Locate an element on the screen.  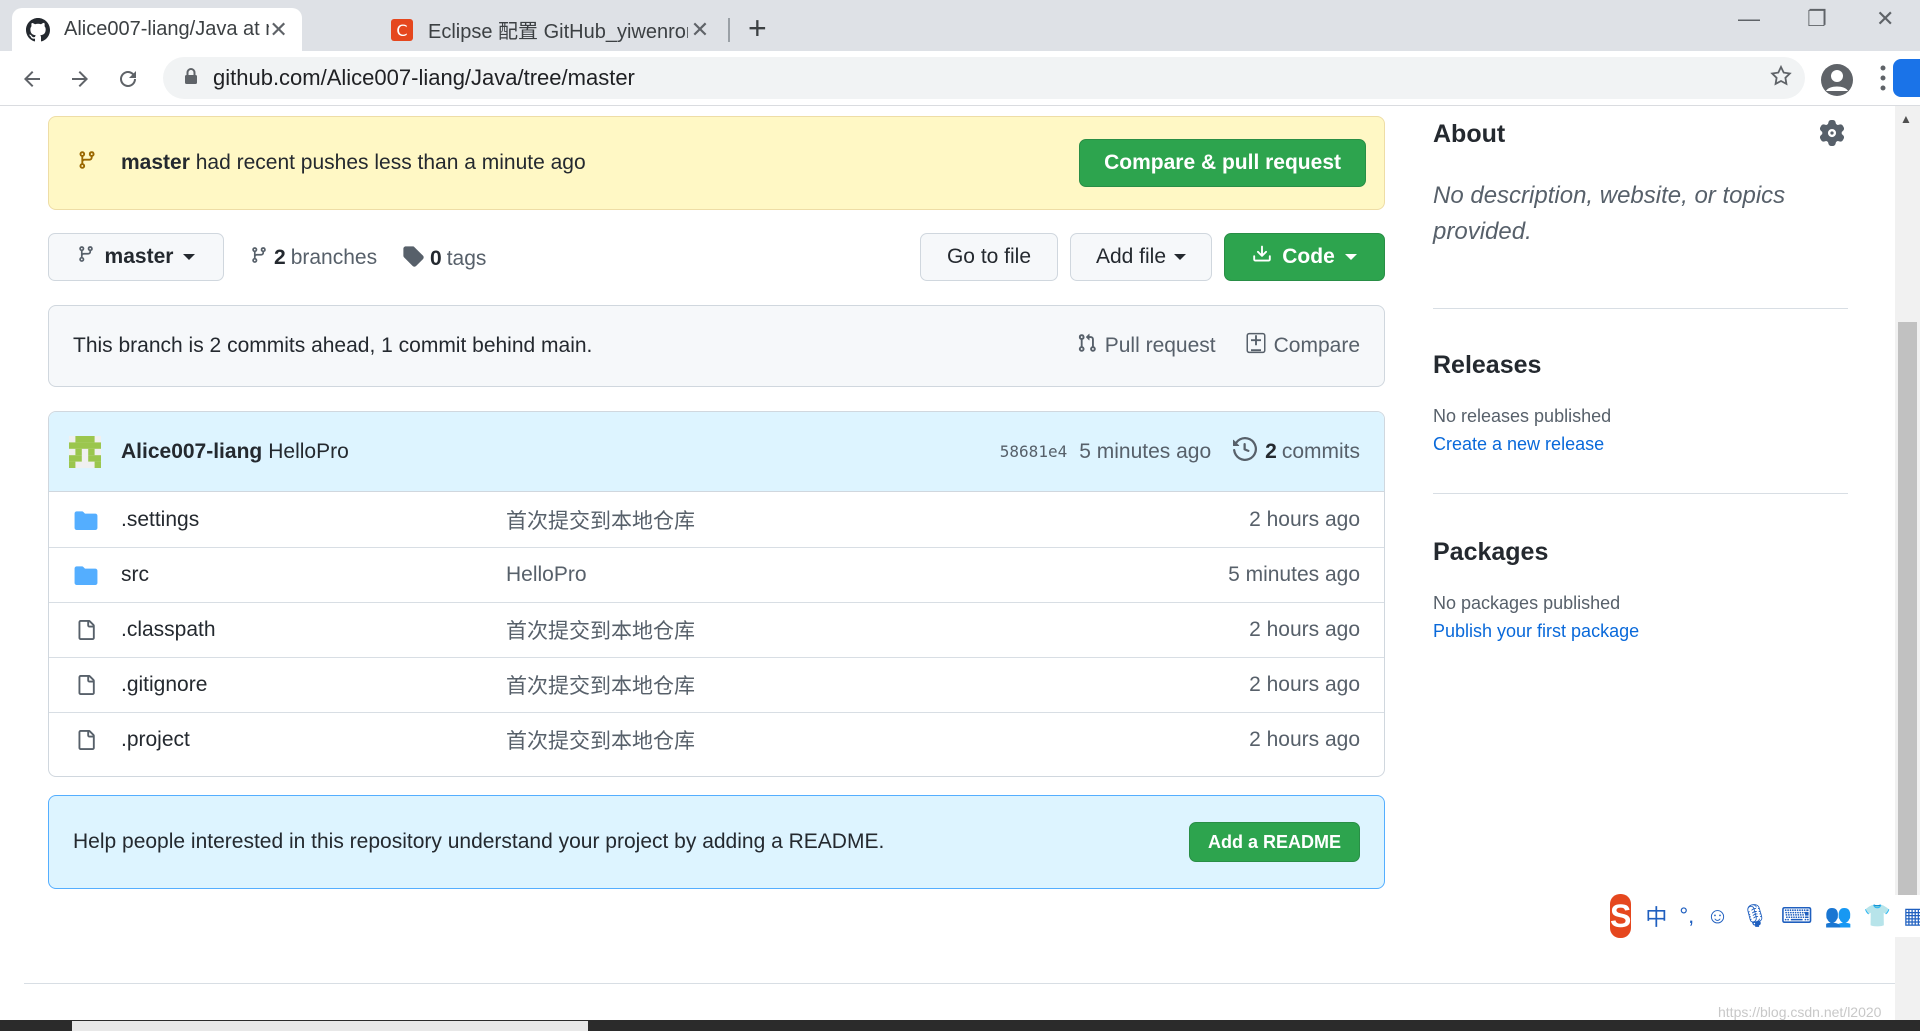
watermark: https://blog.csdn.net/l2020 is located at coordinates (1800, 1012).